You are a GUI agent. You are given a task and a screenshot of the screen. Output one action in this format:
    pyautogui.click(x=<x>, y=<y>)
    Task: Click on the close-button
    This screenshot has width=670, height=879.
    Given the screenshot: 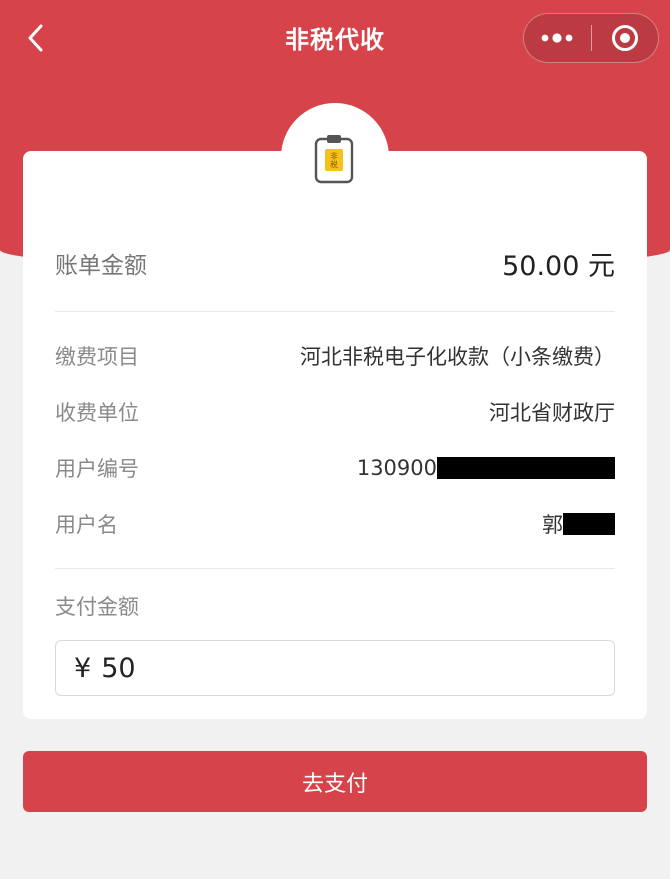 What is the action you would take?
    pyautogui.click(x=625, y=38)
    